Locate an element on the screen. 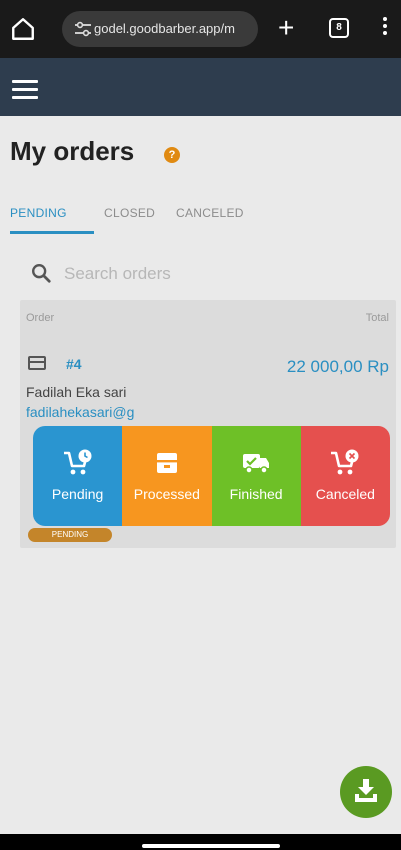 The image size is (401, 850). status-badge: PENDING is located at coordinates (70, 535).